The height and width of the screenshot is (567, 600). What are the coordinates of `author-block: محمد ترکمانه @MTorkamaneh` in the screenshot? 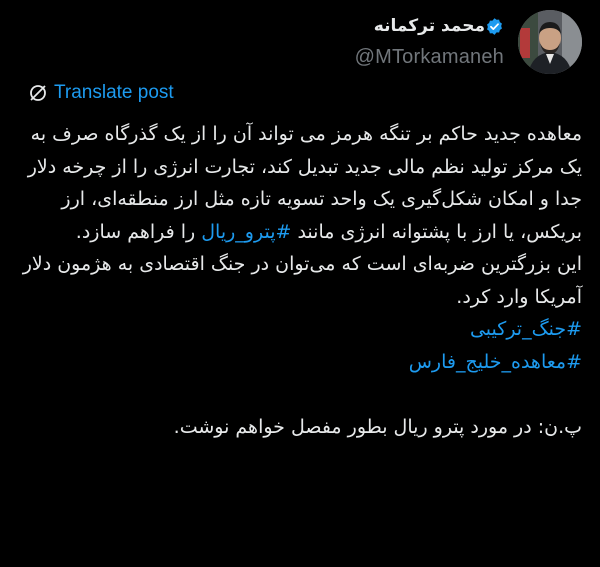 It's located at (468, 42).